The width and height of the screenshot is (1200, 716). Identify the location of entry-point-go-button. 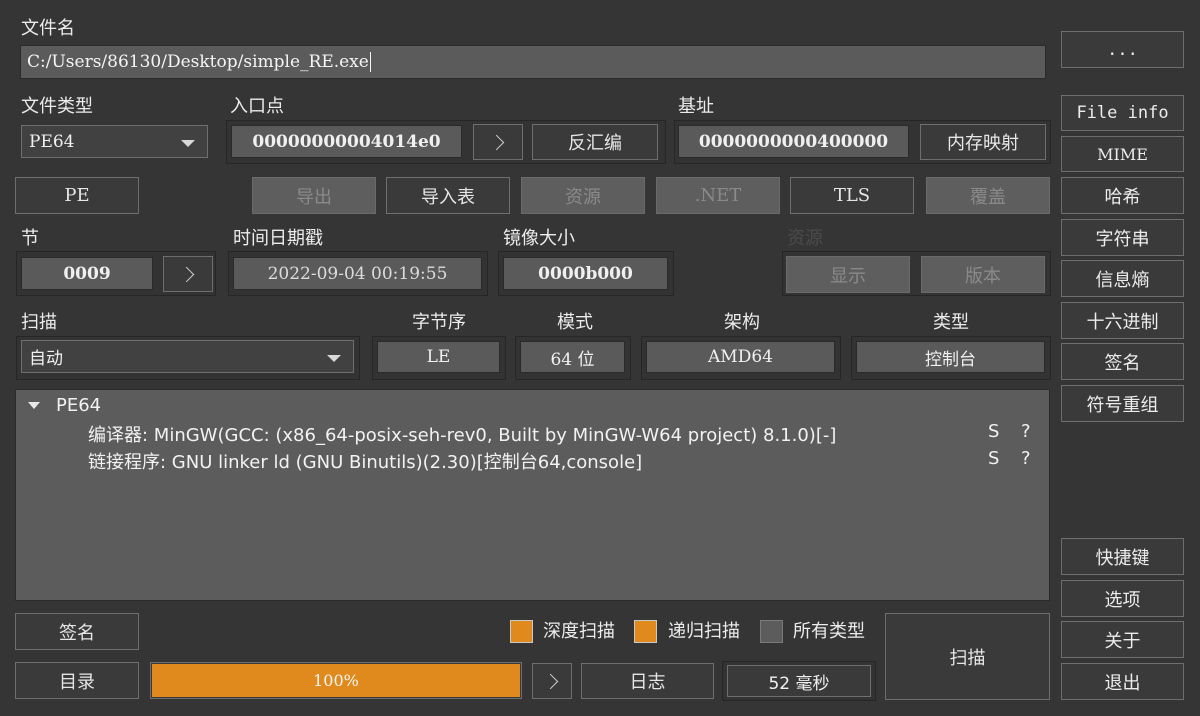
(498, 142).